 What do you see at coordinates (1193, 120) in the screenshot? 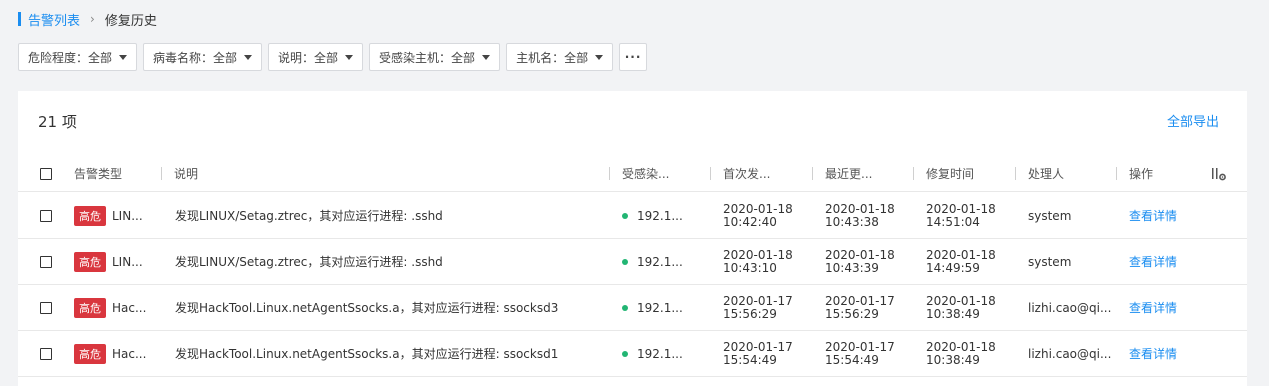
I see `export-all-button: 全部导出` at bounding box center [1193, 120].